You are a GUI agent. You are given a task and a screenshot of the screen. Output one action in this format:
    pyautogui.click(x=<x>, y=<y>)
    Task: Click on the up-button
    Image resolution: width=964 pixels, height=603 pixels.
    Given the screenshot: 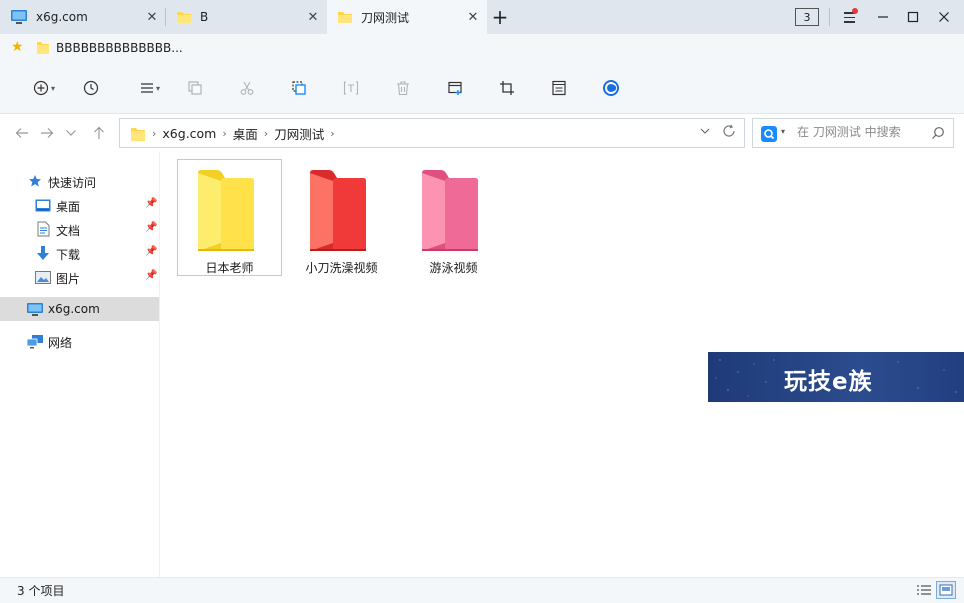 What is the action you would take?
    pyautogui.click(x=99, y=133)
    